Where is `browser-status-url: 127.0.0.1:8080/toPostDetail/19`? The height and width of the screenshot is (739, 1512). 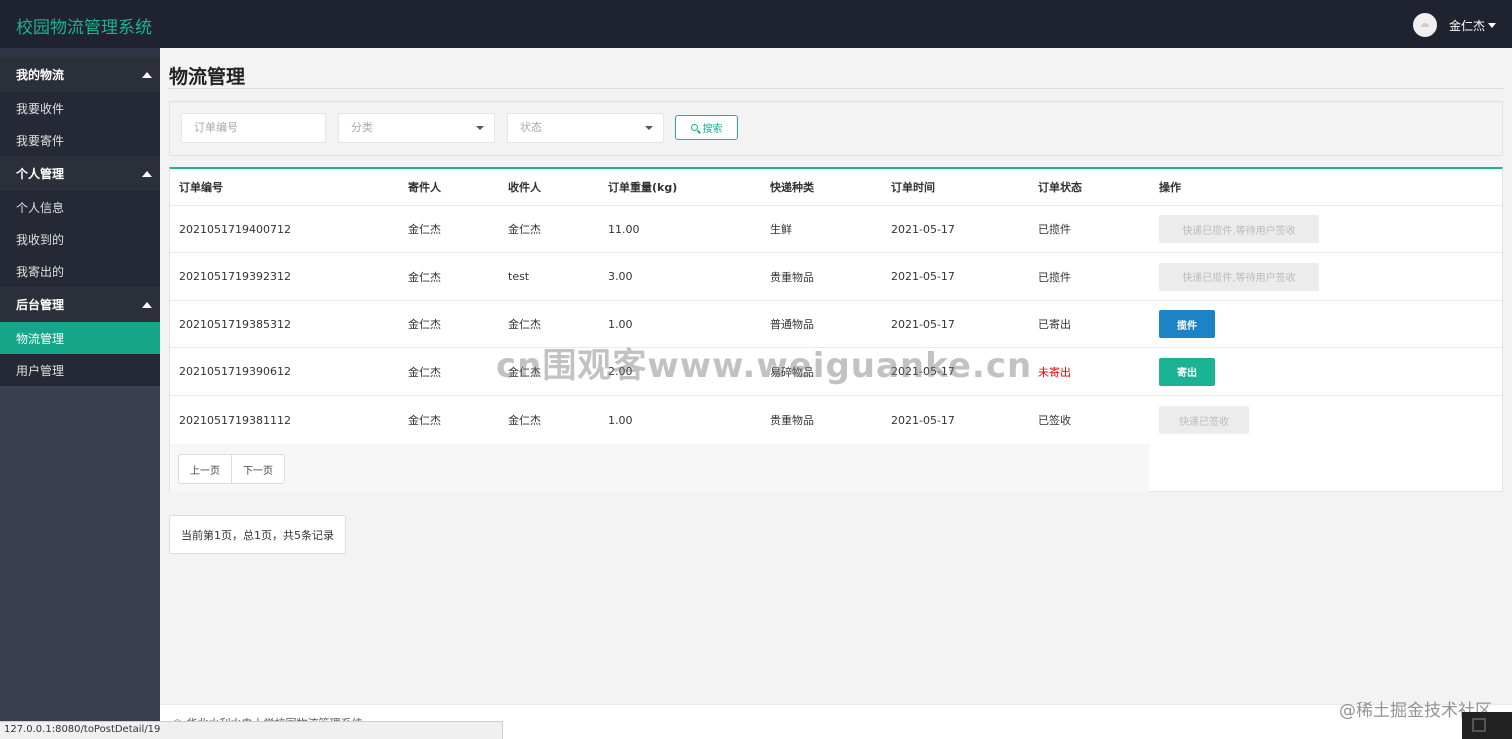
browser-status-url: 127.0.0.1:8080/toPostDetail/19 is located at coordinates (251, 730).